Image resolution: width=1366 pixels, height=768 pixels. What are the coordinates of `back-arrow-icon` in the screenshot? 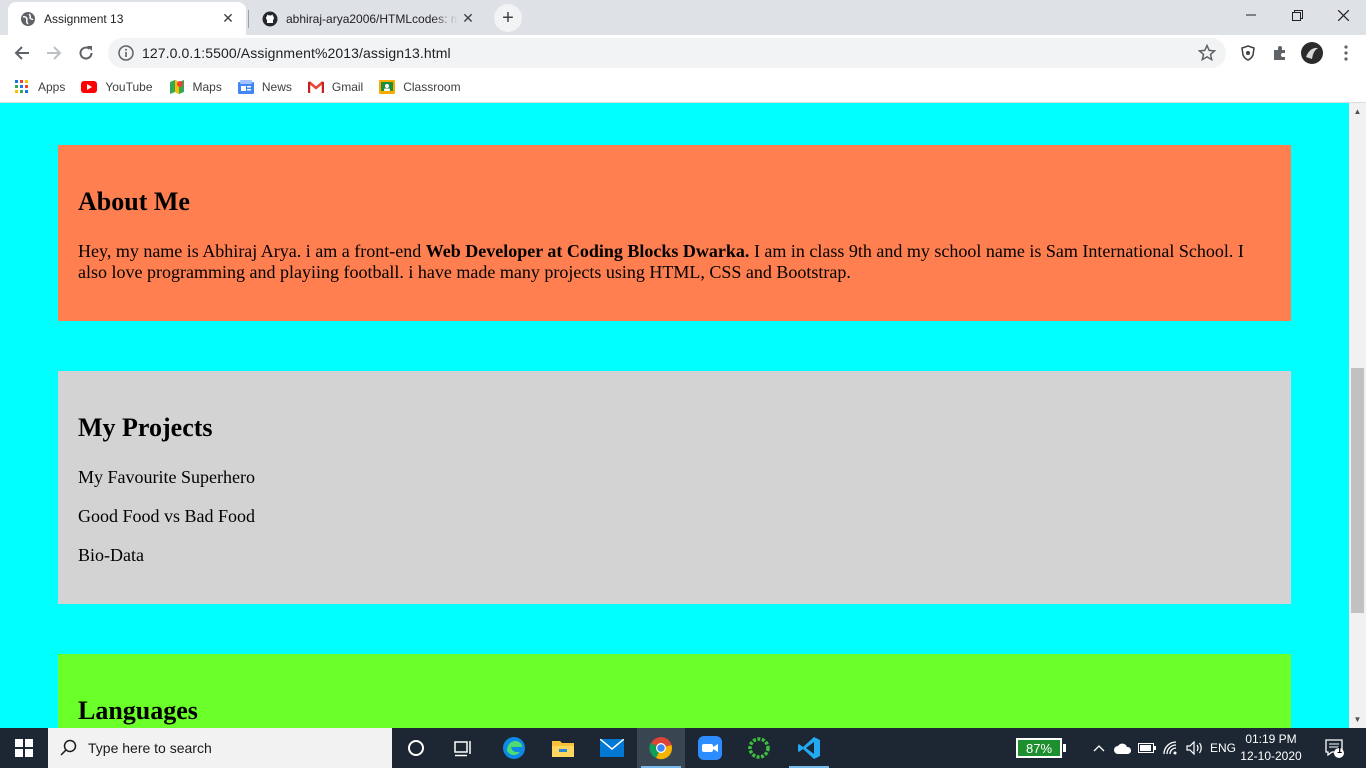 It's located at (21, 53).